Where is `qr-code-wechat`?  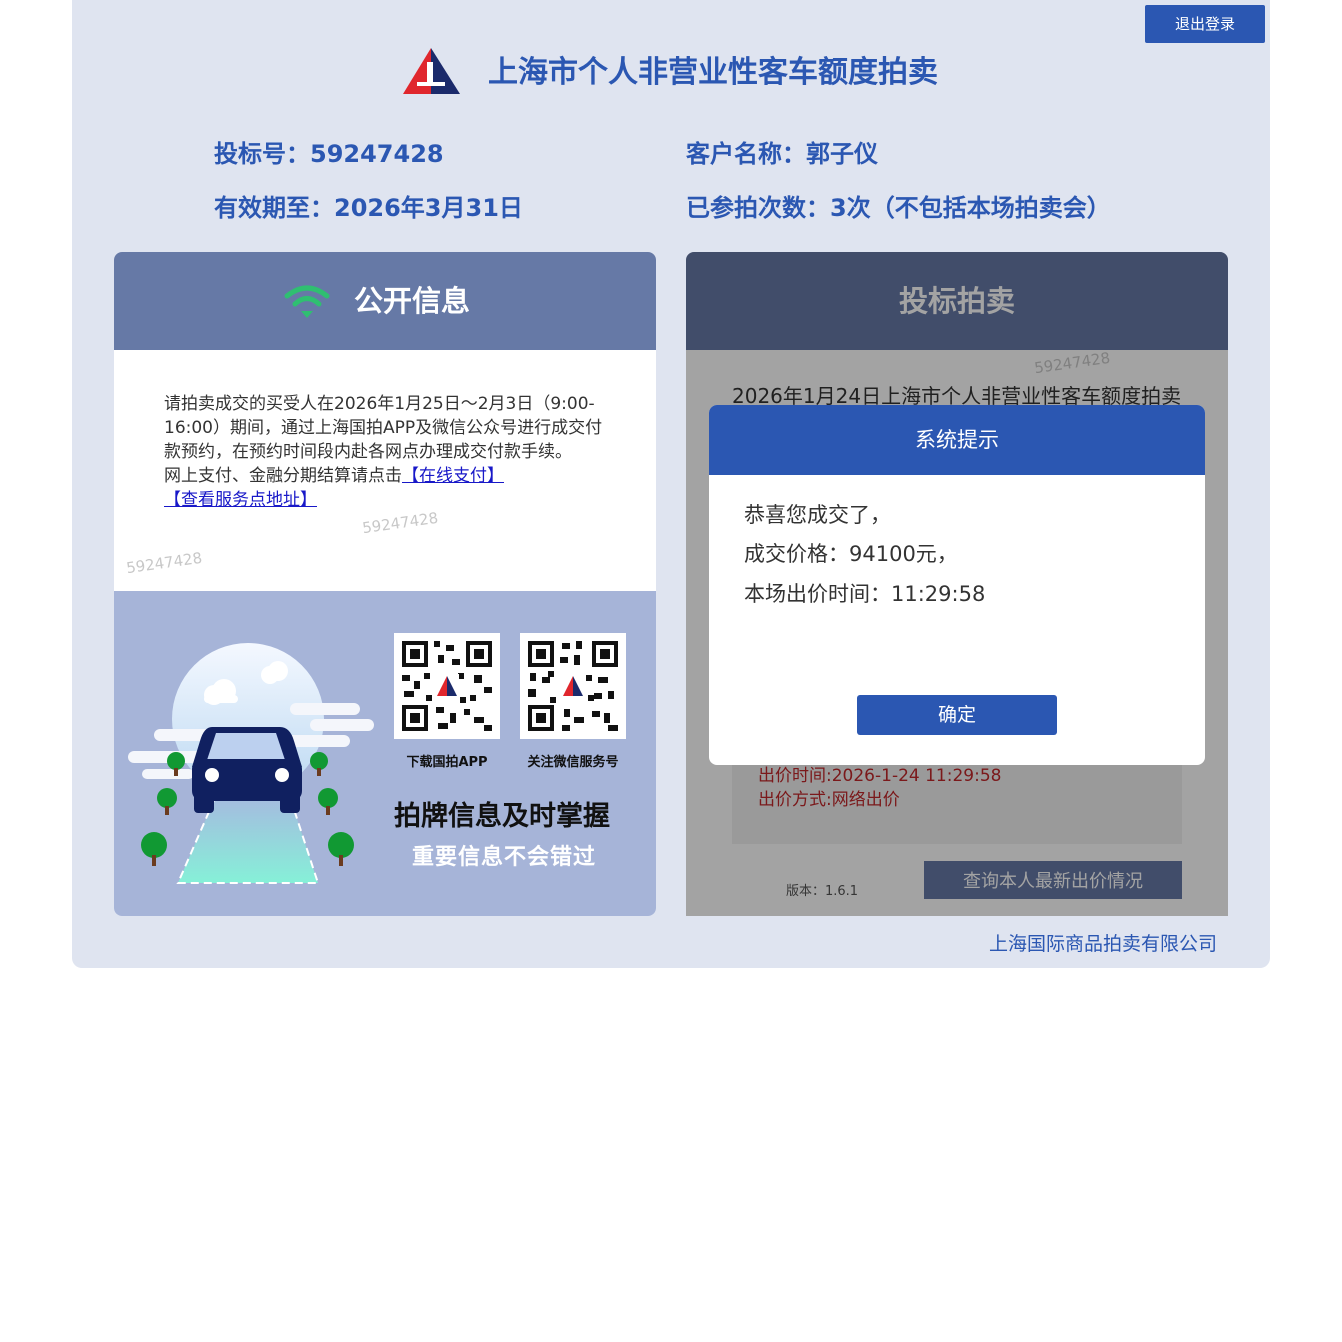
qr-code-wechat is located at coordinates (573, 686).